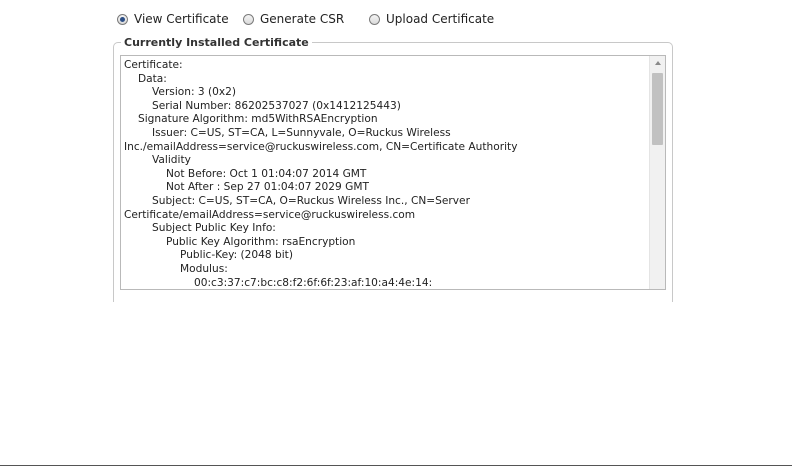 Image resolution: width=792 pixels, height=468 pixels. I want to click on cert-line: Not After : Sep 27 01:04:07 2029 GMT, so click(267, 187).